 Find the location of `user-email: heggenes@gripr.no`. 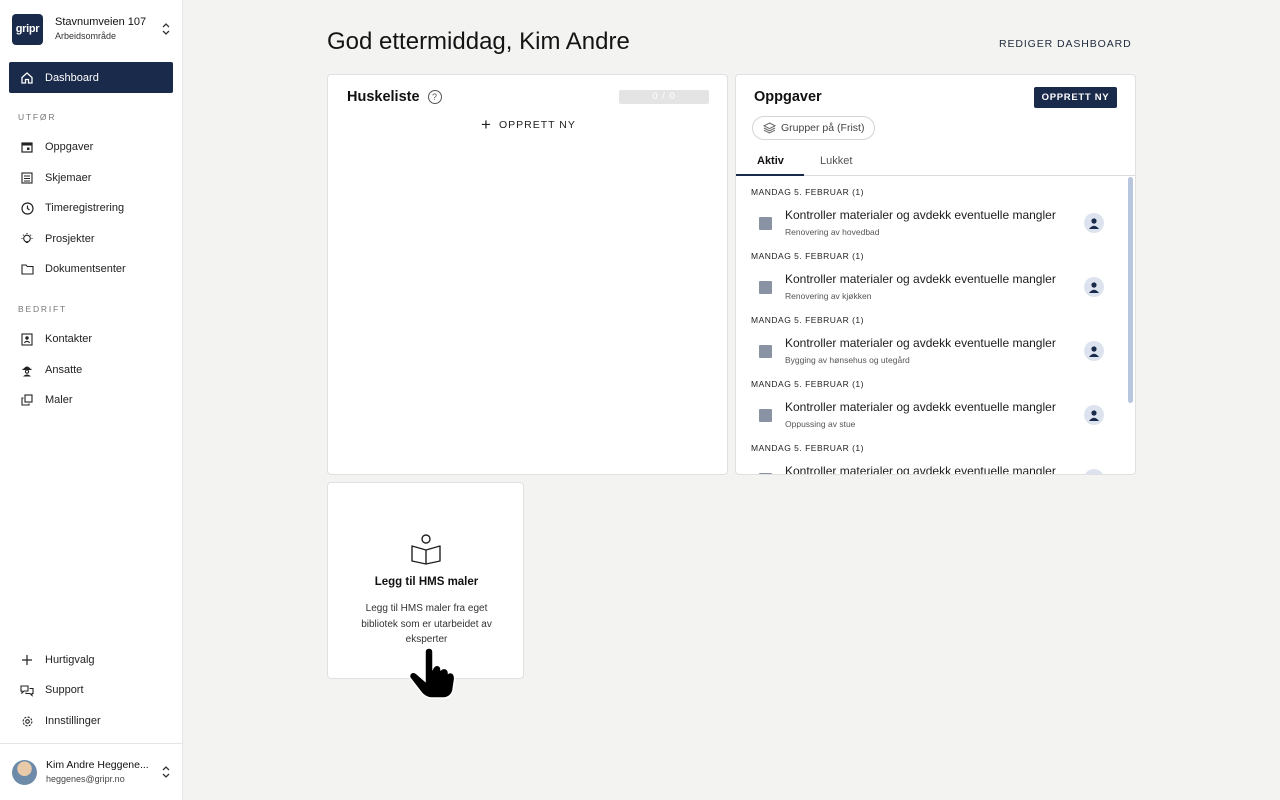

user-email: heggenes@gripr.no is located at coordinates (85, 779).